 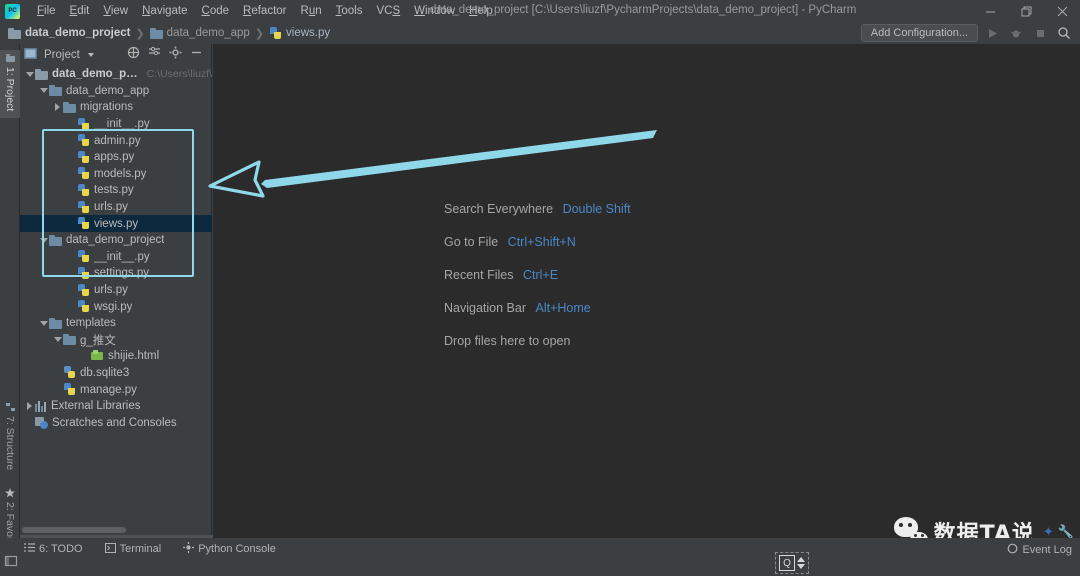 What do you see at coordinates (10, 437) in the screenshot?
I see `sidebar-tab-structure: 7: Structure` at bounding box center [10, 437].